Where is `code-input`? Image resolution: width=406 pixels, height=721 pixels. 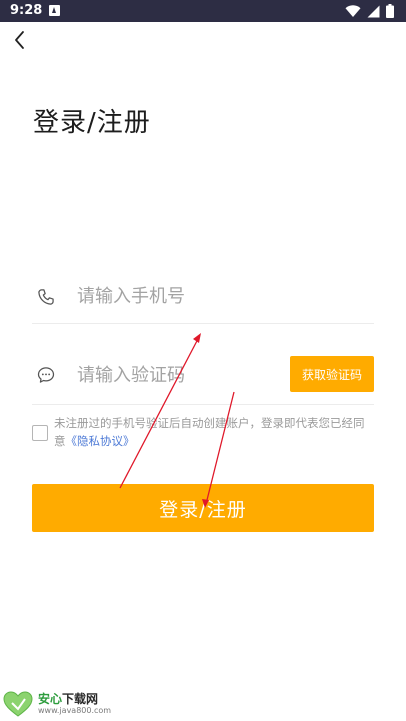 code-input is located at coordinates (172, 375).